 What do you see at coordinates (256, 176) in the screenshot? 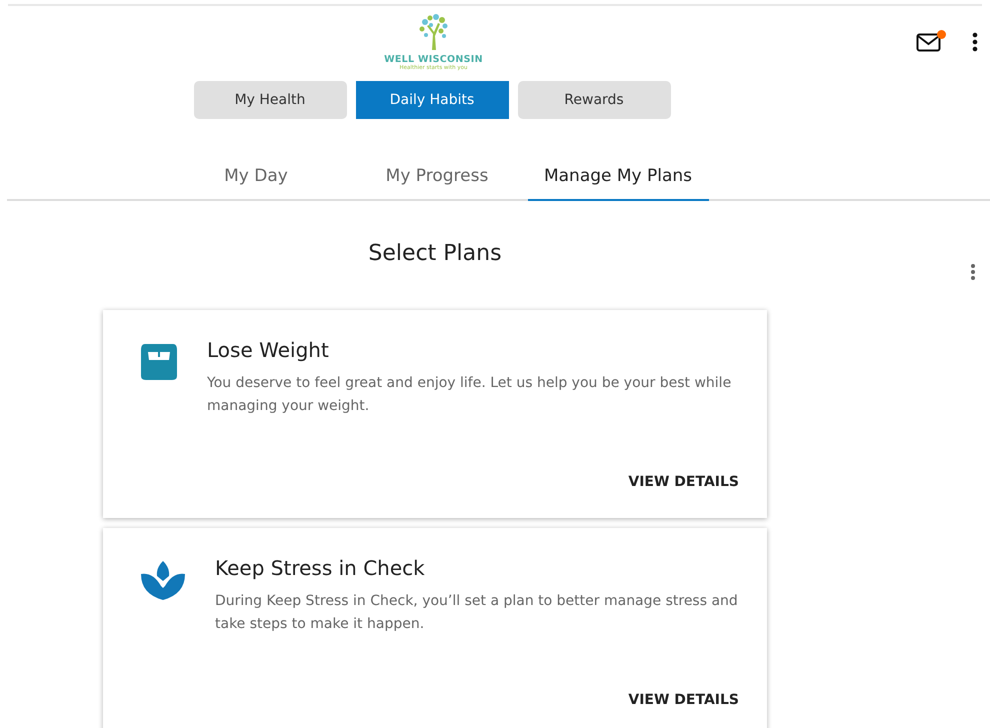
I see `tab: My Day` at bounding box center [256, 176].